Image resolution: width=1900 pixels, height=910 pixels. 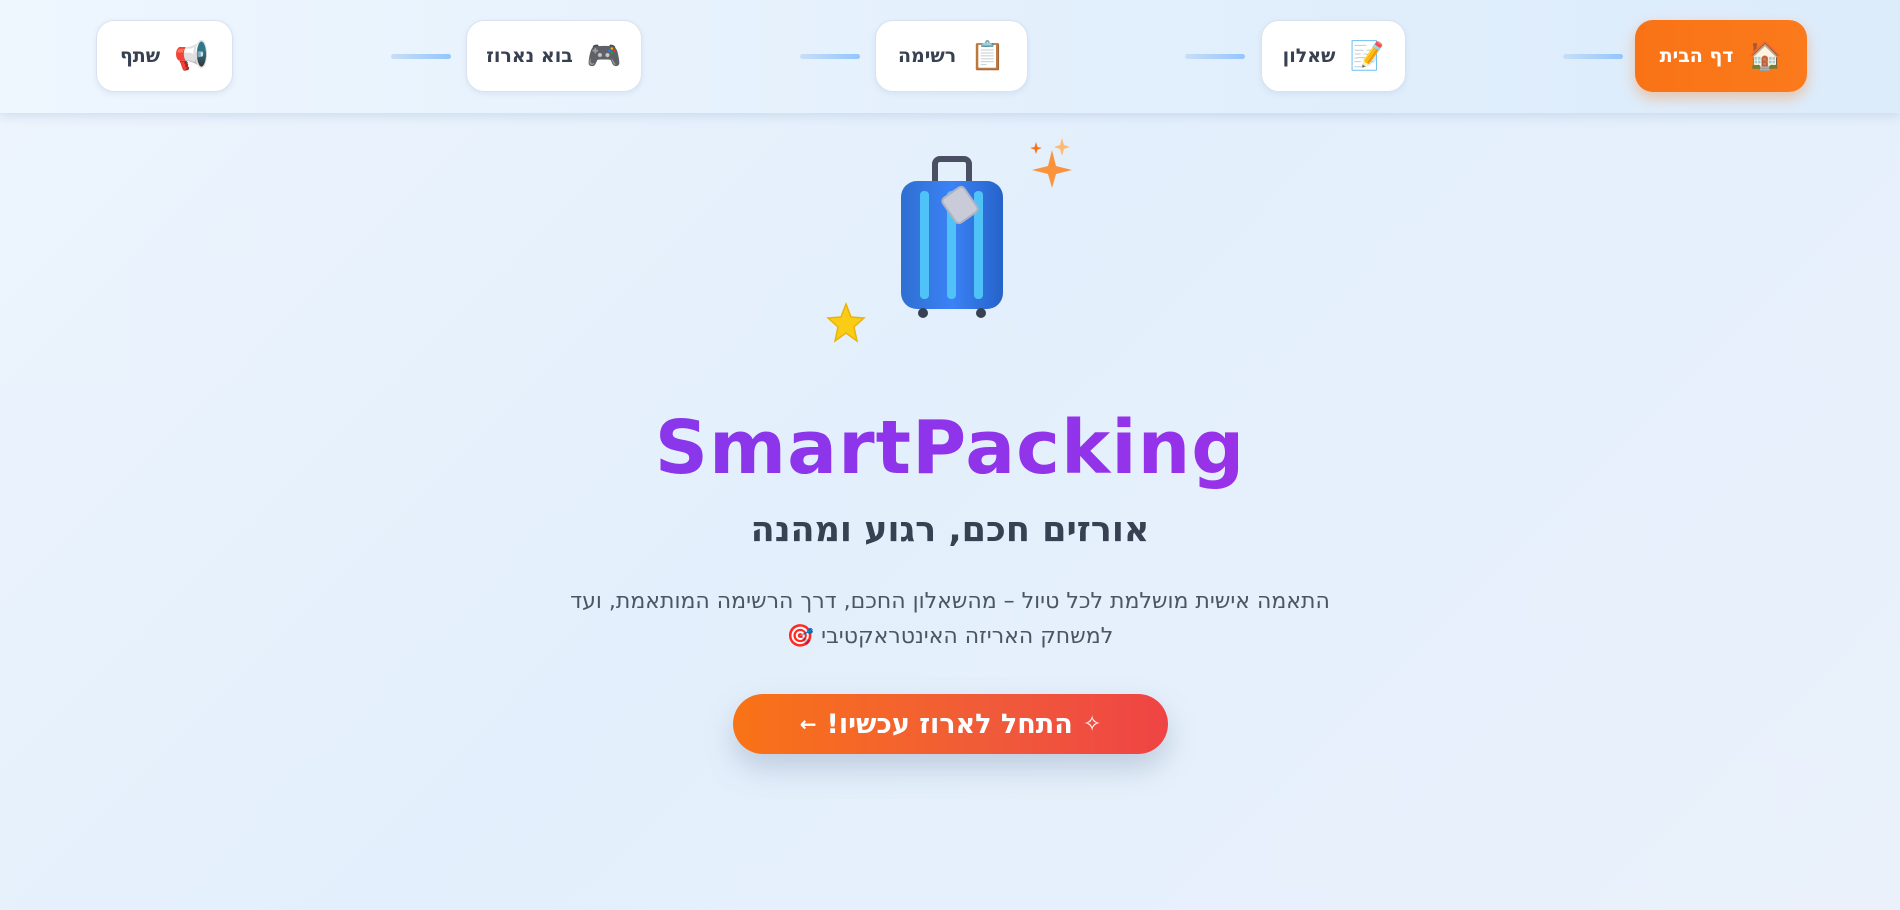 What do you see at coordinates (164, 56) in the screenshot?
I see `nav-step-share: 📢 שתף` at bounding box center [164, 56].